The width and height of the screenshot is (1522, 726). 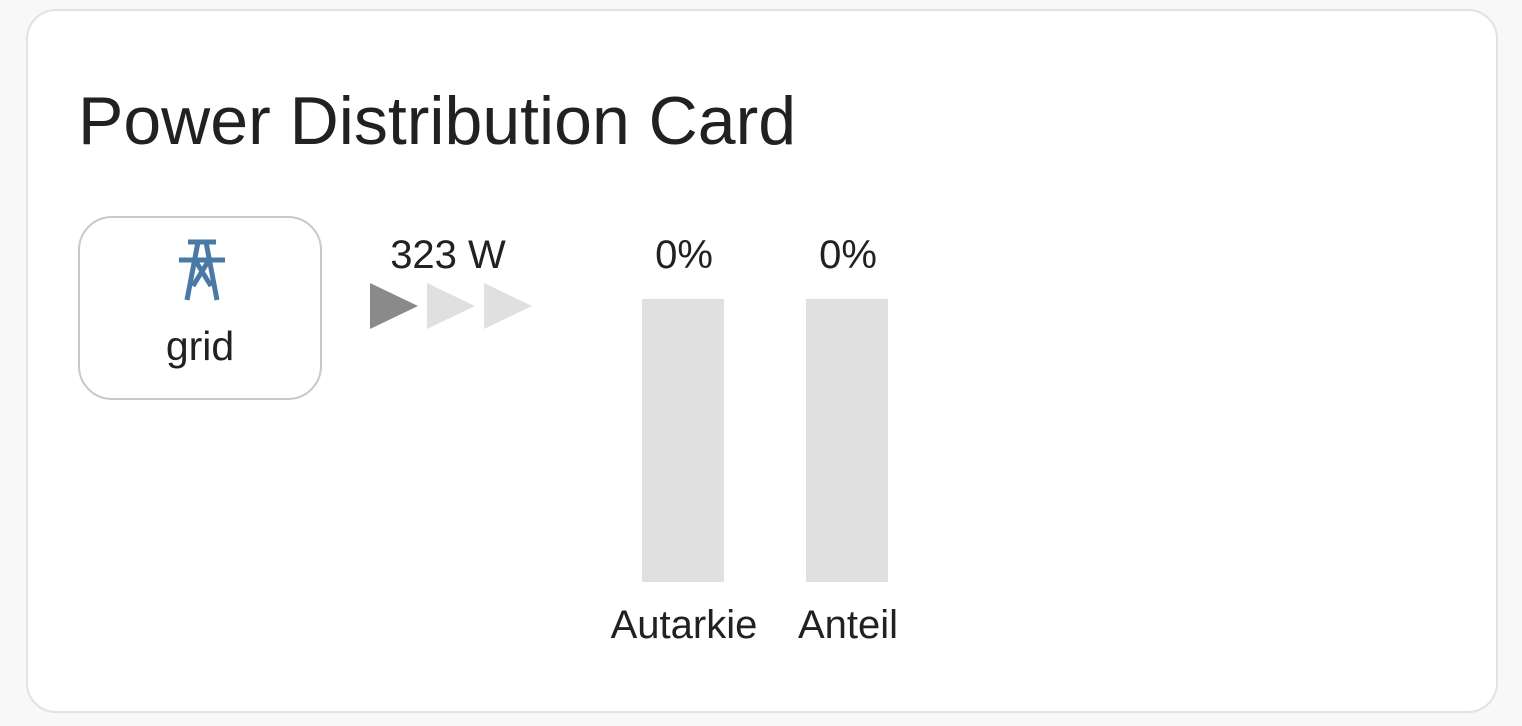 What do you see at coordinates (200, 346) in the screenshot?
I see `grid-label: grid` at bounding box center [200, 346].